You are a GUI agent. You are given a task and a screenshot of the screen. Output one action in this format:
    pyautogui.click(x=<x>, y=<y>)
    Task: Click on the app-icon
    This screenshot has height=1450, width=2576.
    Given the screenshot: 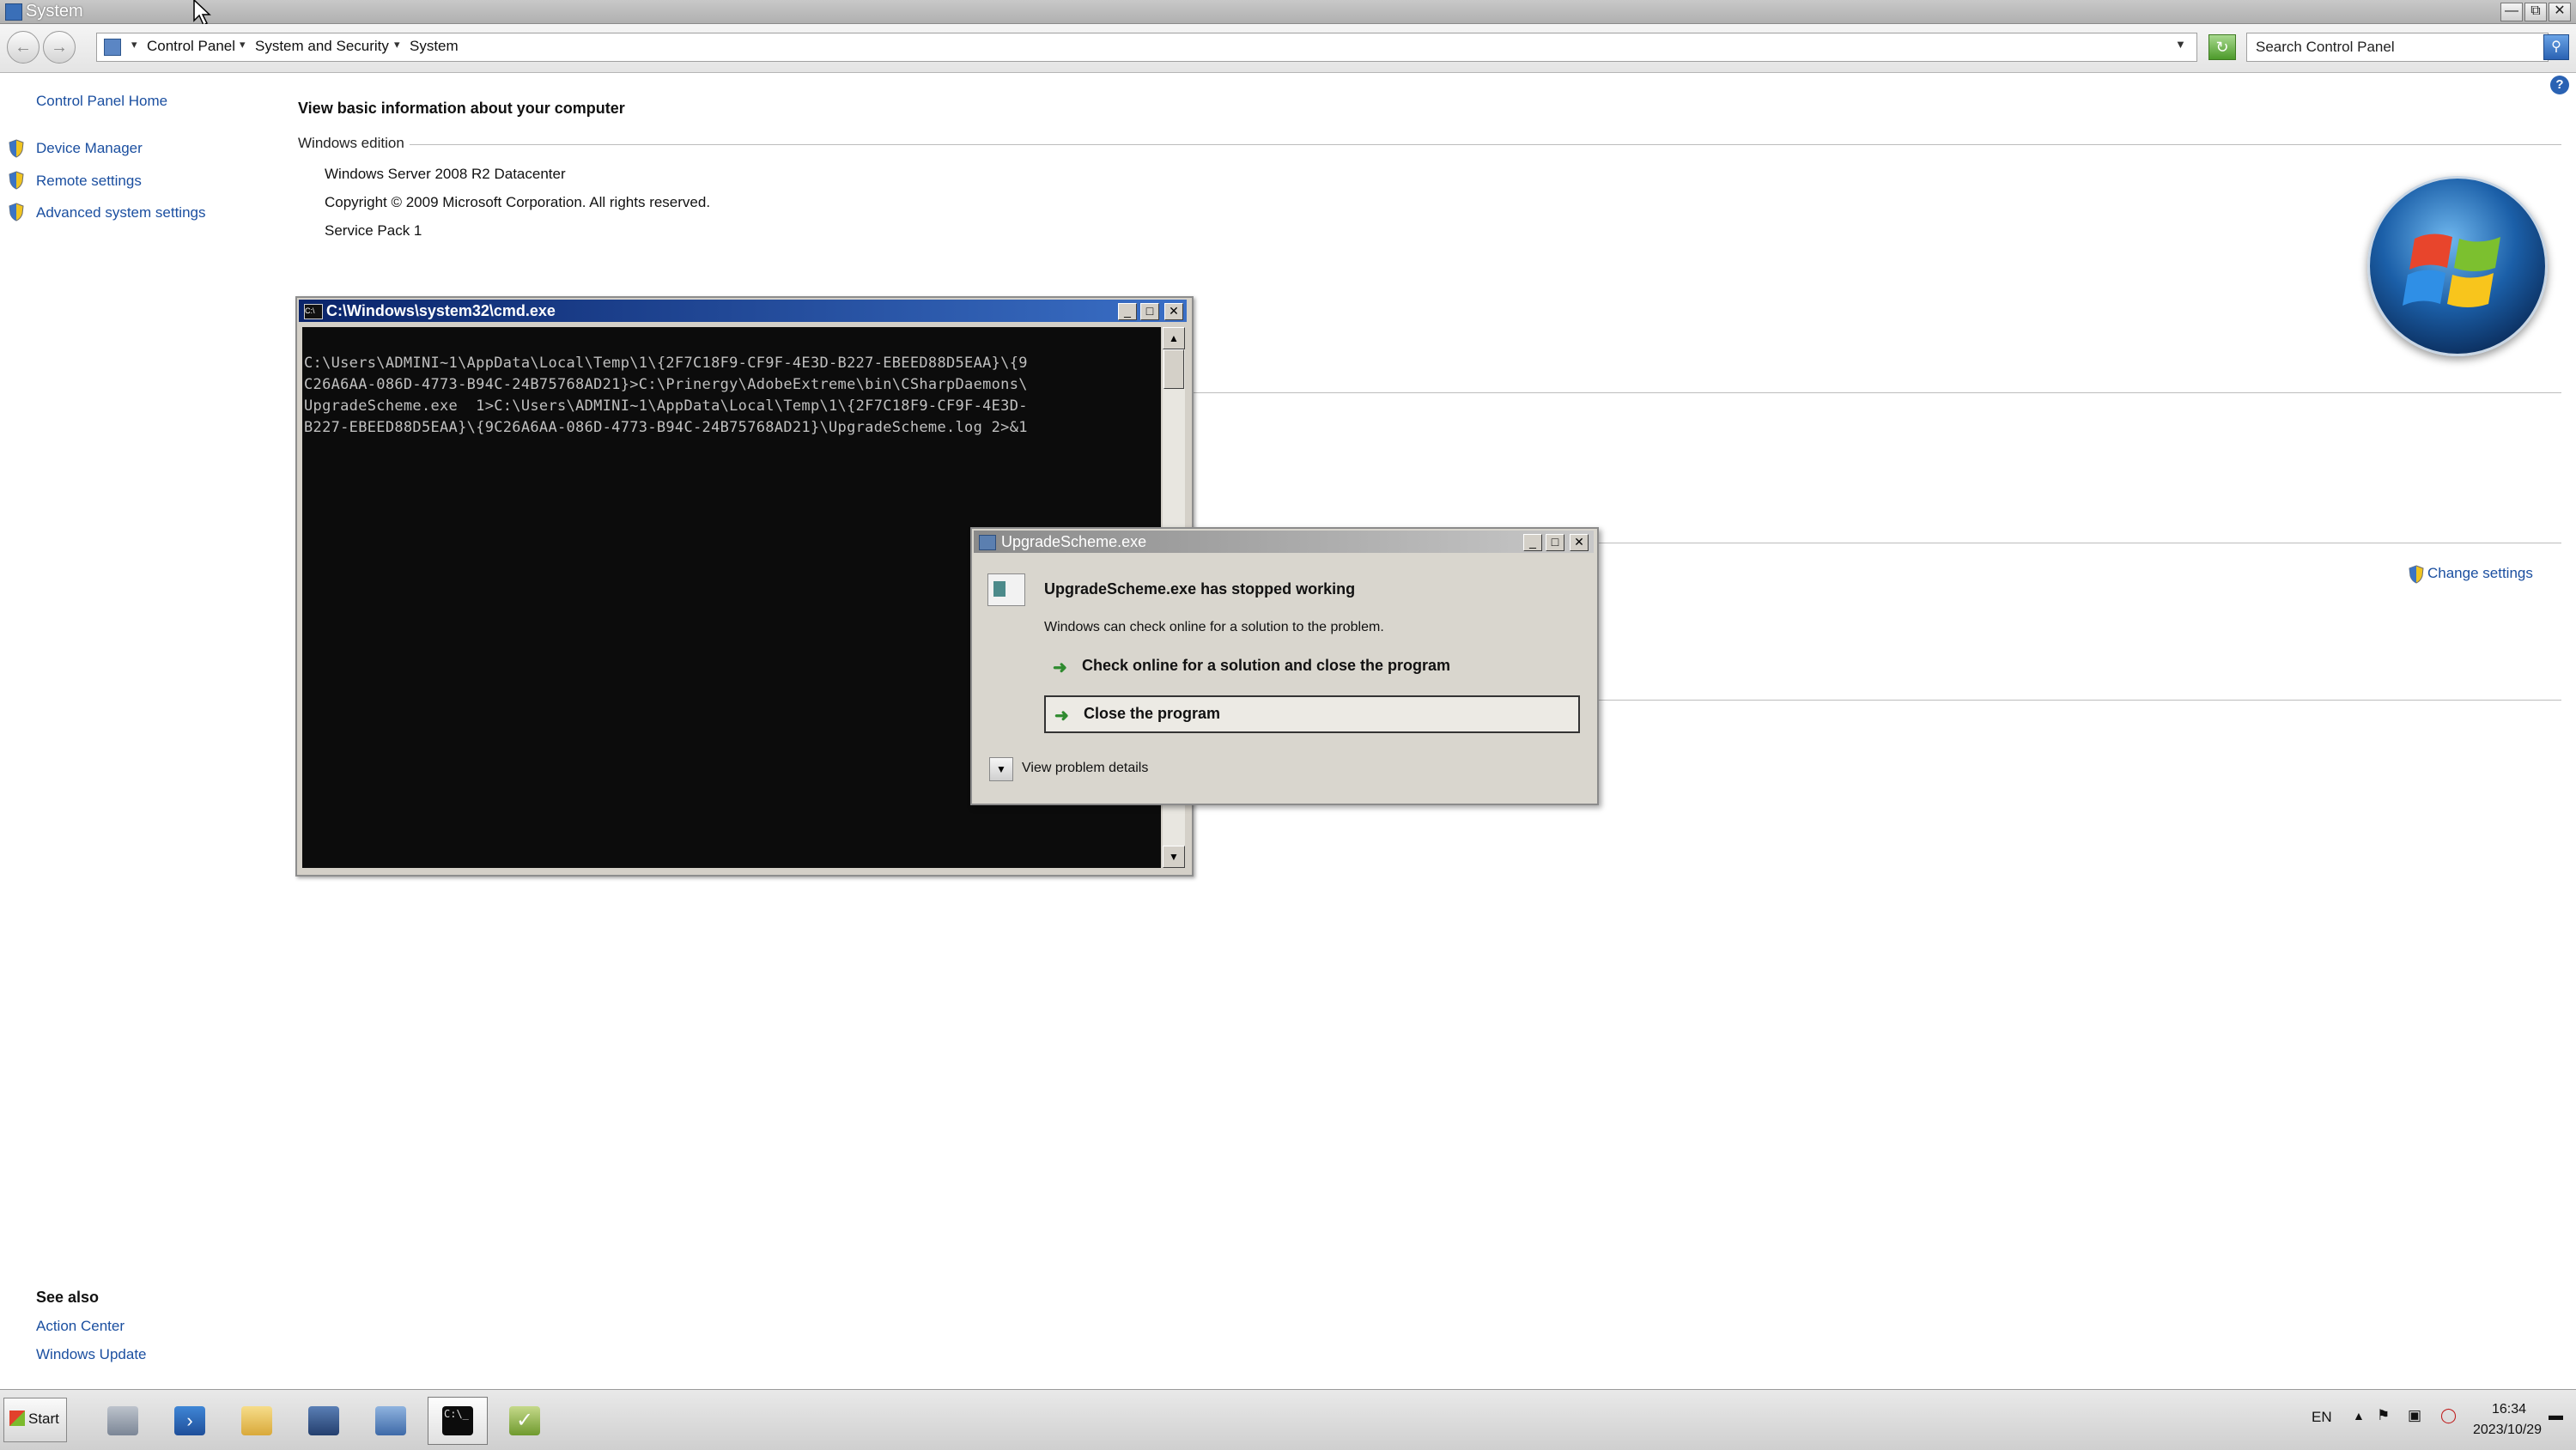 What is the action you would take?
    pyautogui.click(x=987, y=542)
    